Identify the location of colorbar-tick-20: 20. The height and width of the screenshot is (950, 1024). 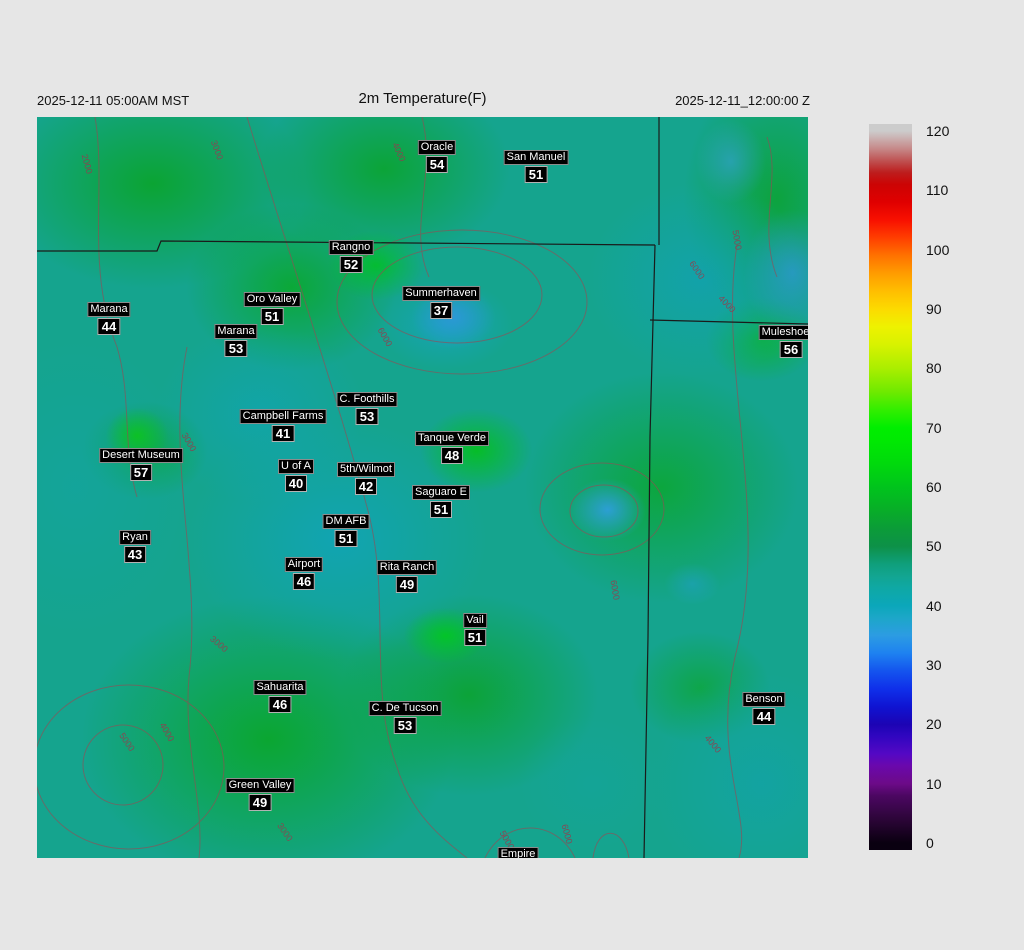
(934, 724).